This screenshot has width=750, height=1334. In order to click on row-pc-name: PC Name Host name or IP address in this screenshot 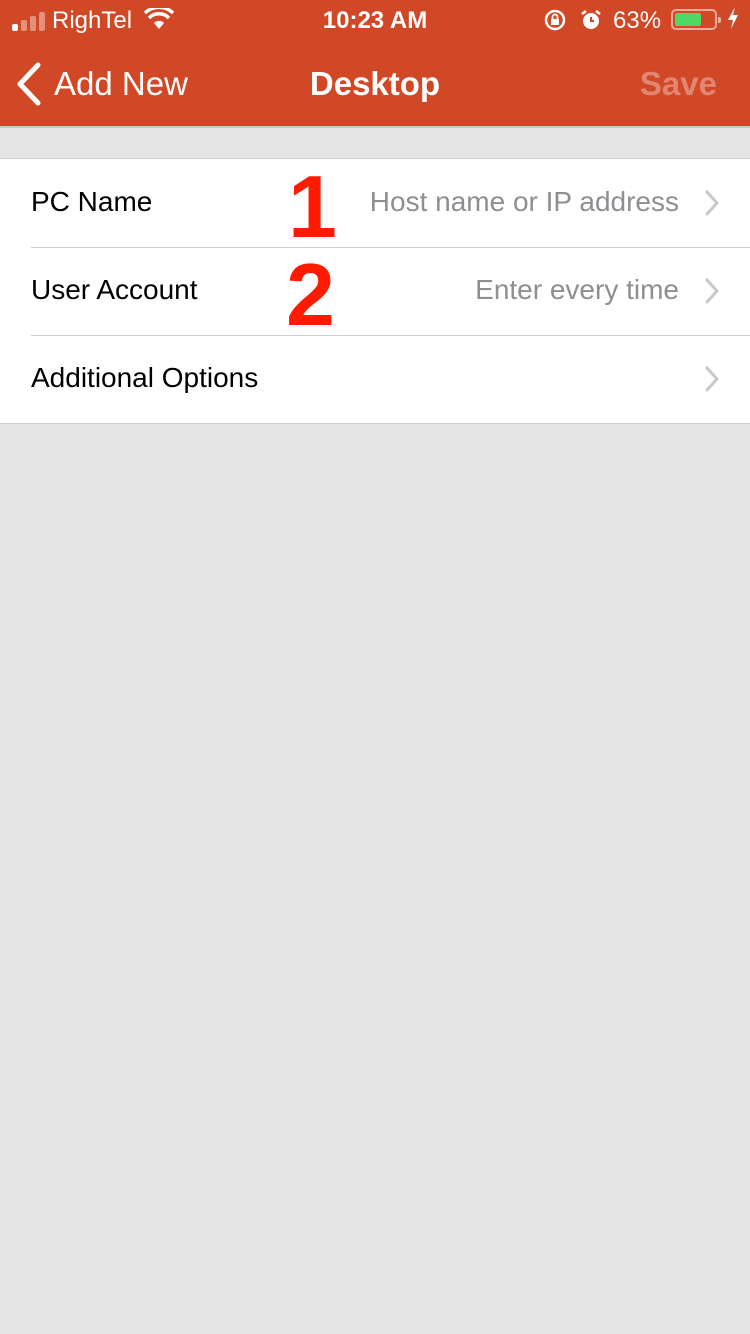, I will do `click(375, 203)`.